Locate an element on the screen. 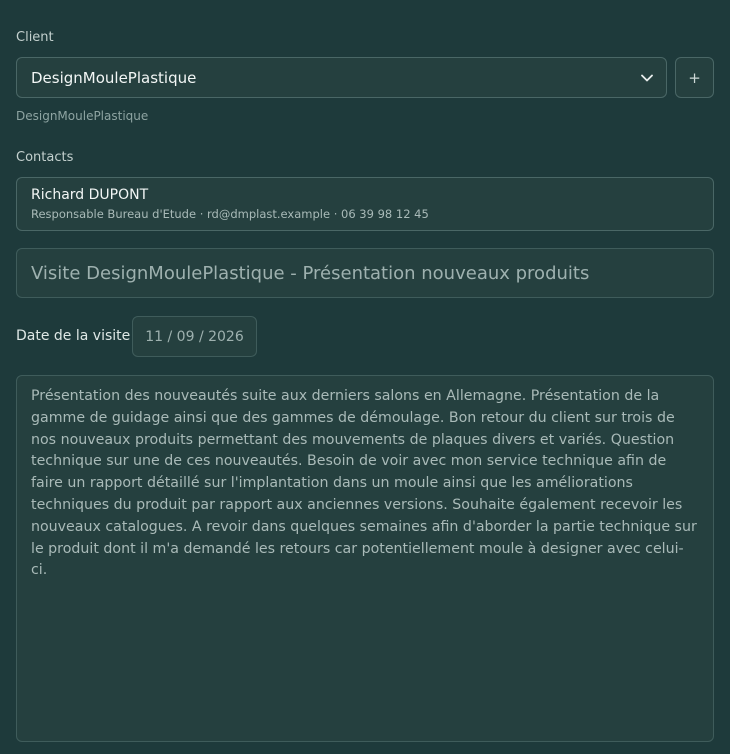 The image size is (730, 754). contact-name: Richard DUPONT is located at coordinates (90, 195).